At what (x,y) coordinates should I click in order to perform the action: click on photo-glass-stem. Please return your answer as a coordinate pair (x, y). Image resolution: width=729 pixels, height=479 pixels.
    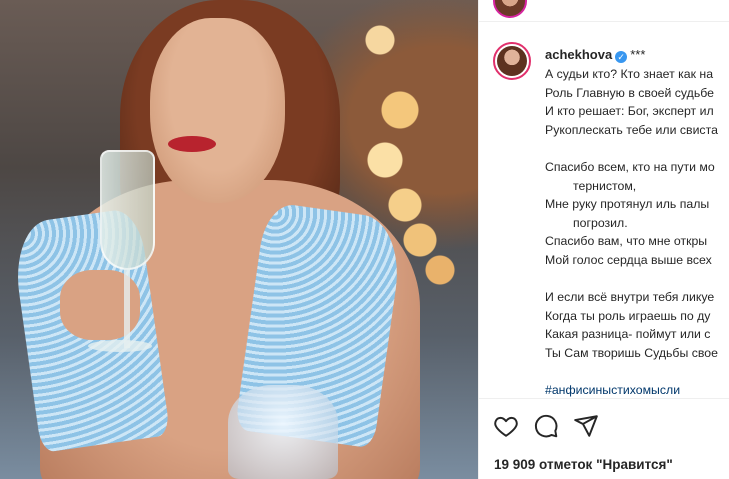
    Looking at the image, I should click on (127, 308).